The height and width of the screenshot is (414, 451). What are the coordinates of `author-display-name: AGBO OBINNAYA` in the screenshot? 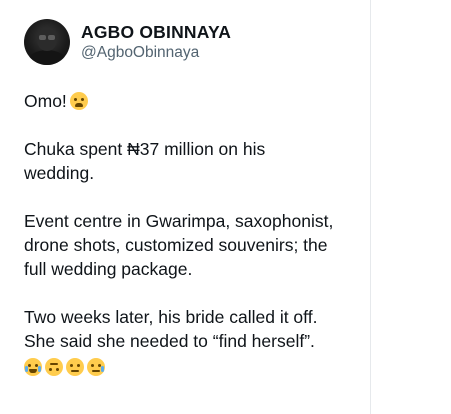 It's located at (156, 32).